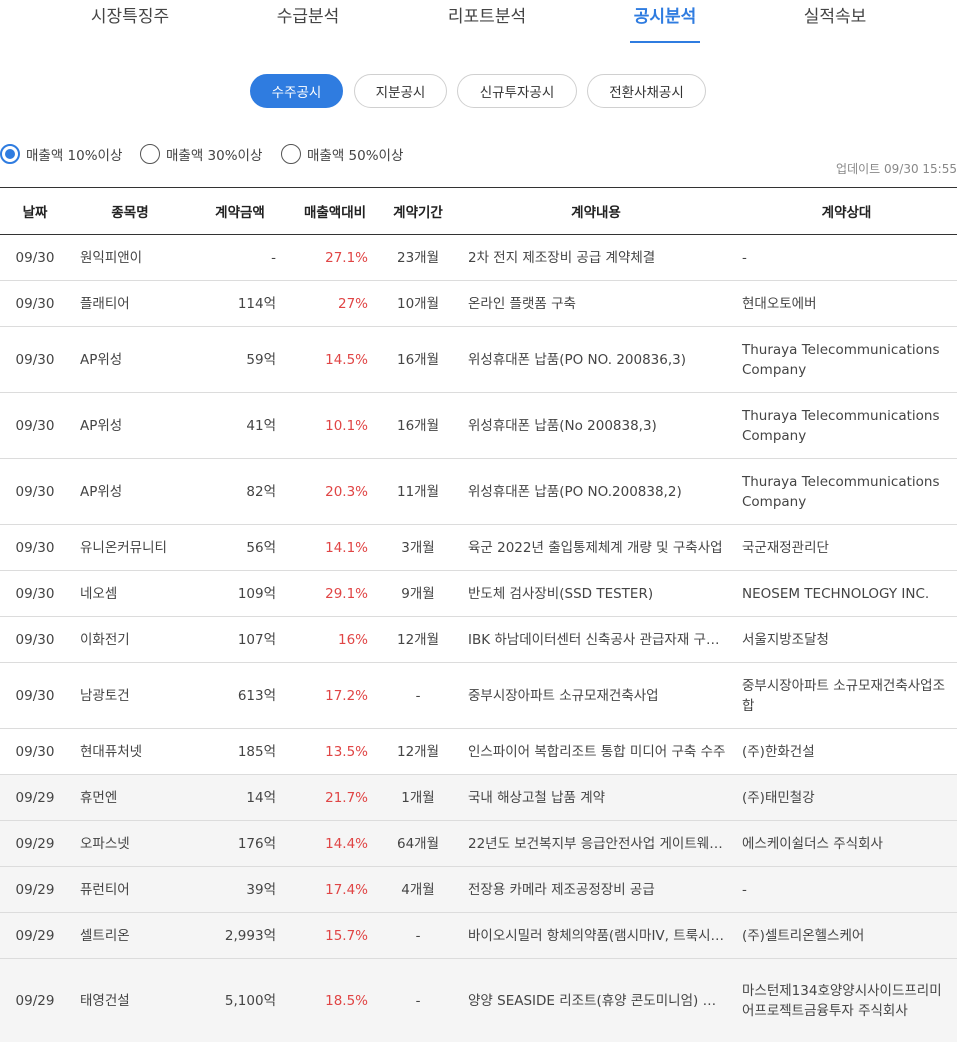 The width and height of the screenshot is (957, 1042). Describe the element at coordinates (846, 303) in the screenshot. I see `counterparty-cell: 현대오토에버` at that location.